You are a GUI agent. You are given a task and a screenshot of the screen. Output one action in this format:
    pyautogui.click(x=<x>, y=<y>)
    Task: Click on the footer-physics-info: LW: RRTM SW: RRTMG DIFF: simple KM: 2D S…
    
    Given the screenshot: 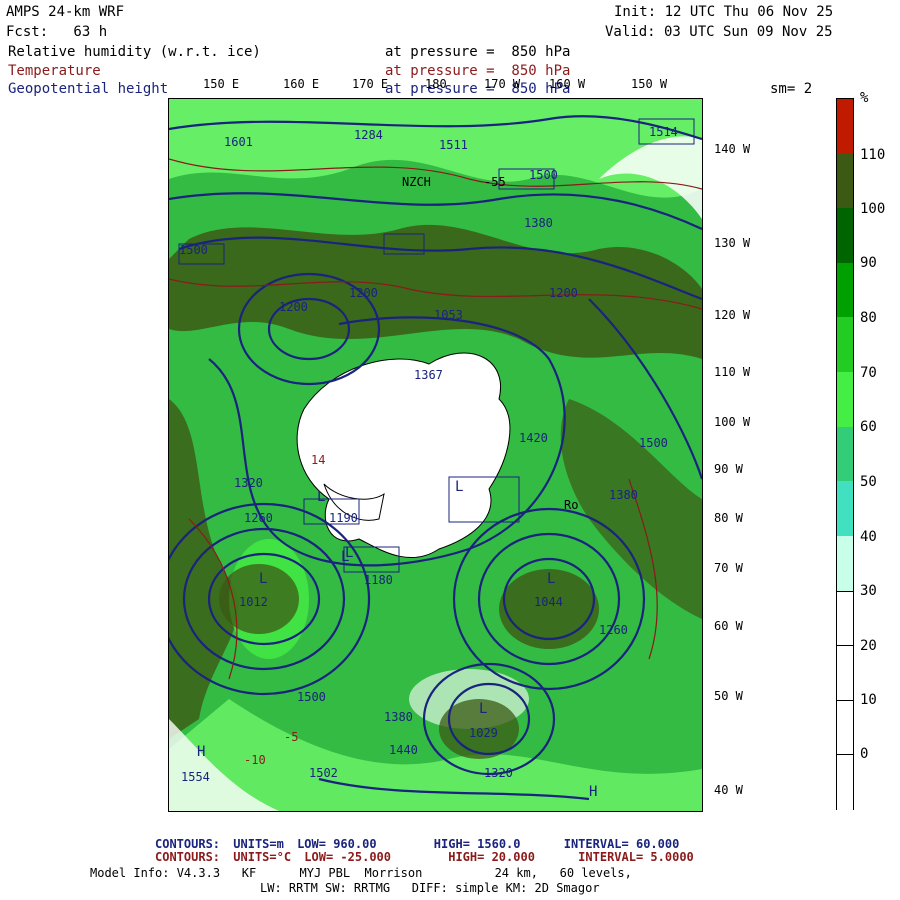 What is the action you would take?
    pyautogui.click(x=430, y=888)
    